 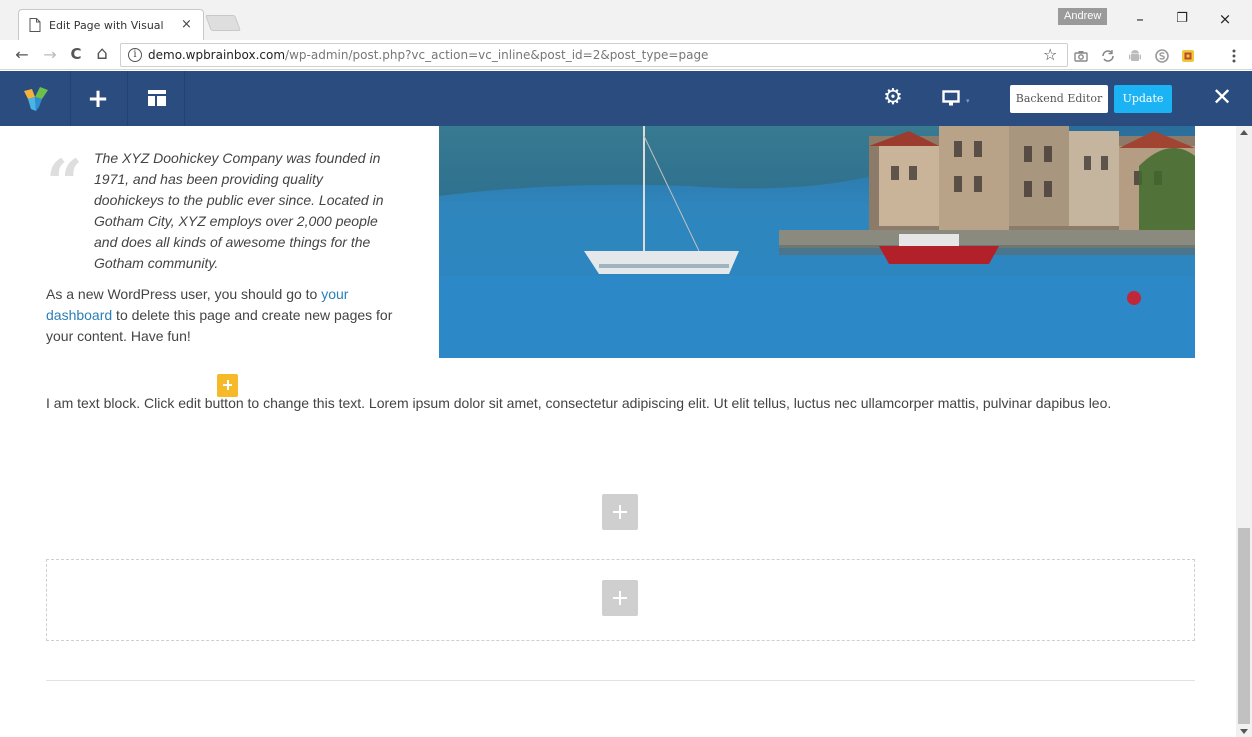 What do you see at coordinates (1081, 56) in the screenshot?
I see `camera-icon` at bounding box center [1081, 56].